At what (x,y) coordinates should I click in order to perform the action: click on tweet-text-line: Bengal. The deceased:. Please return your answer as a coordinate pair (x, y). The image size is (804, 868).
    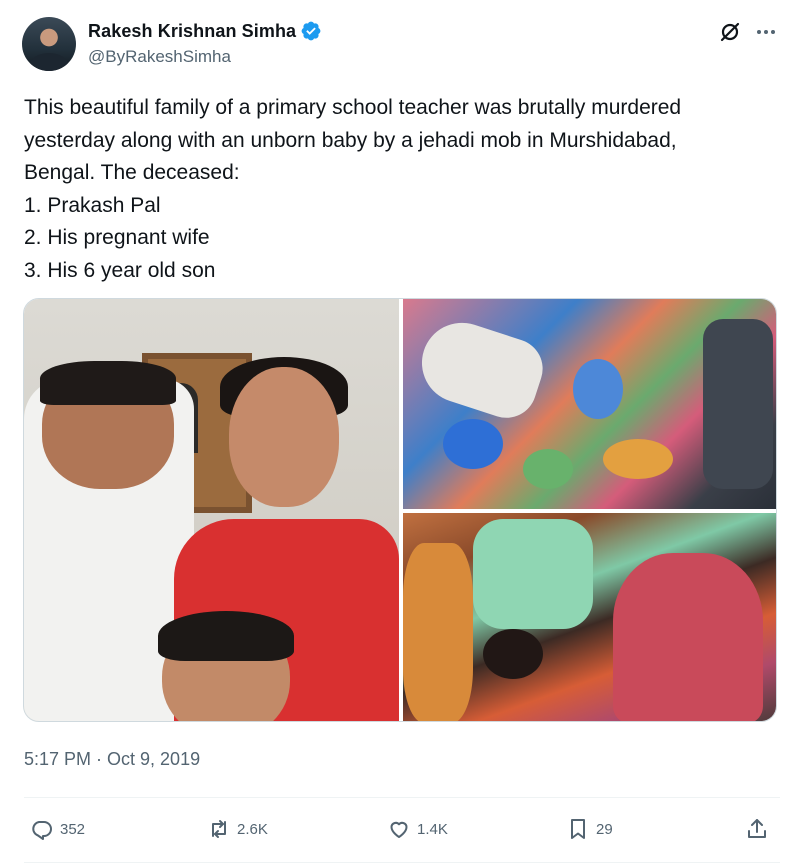
    Looking at the image, I should click on (132, 172).